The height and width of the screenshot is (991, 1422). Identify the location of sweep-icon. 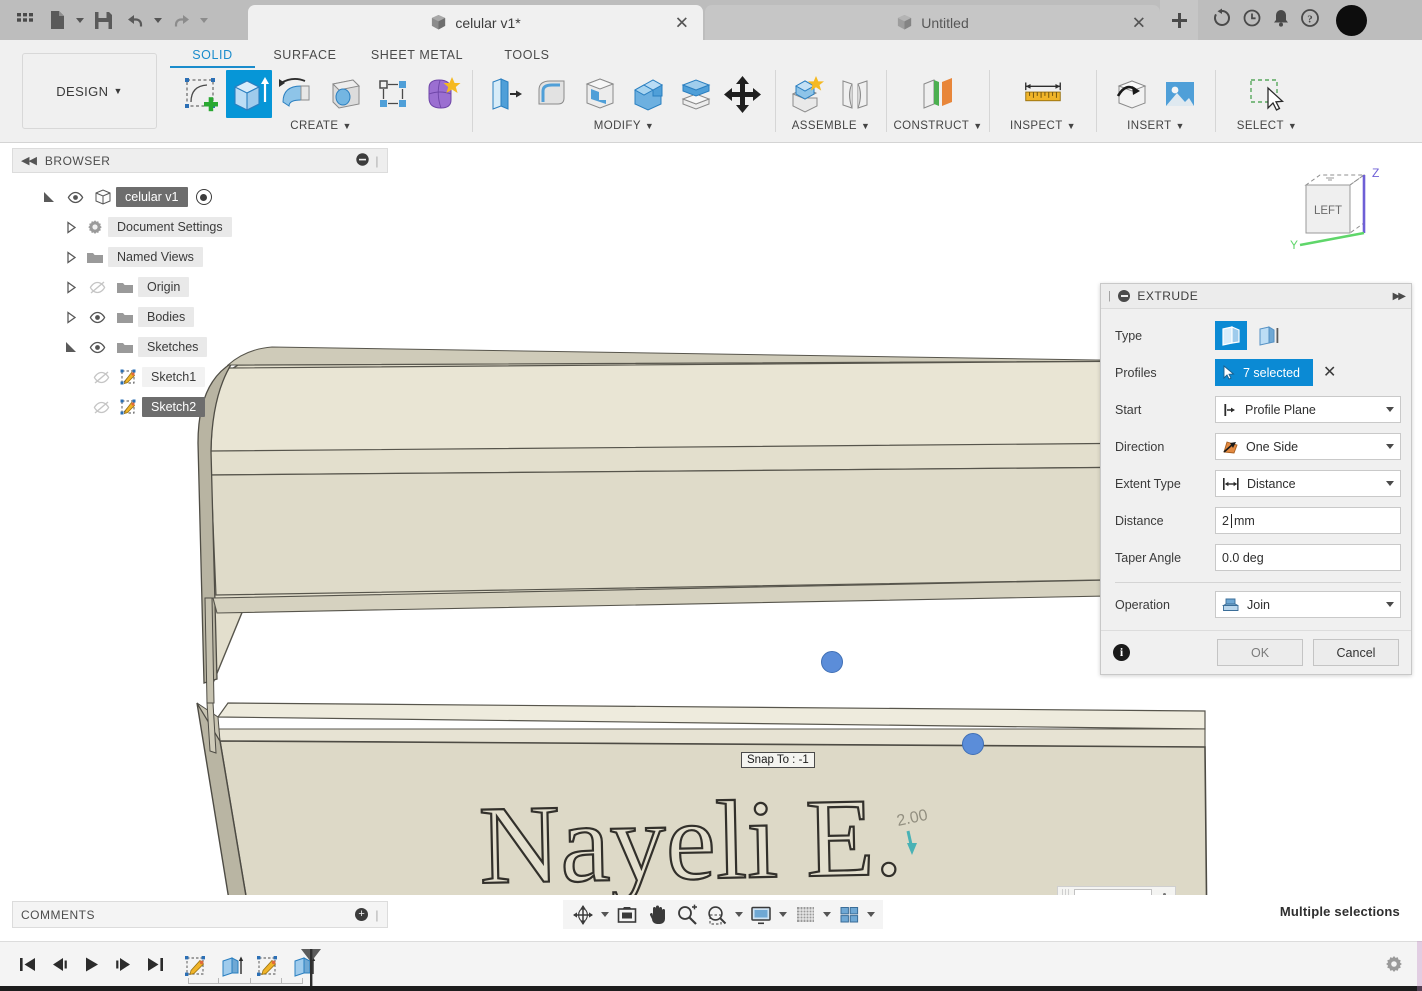
(345, 94).